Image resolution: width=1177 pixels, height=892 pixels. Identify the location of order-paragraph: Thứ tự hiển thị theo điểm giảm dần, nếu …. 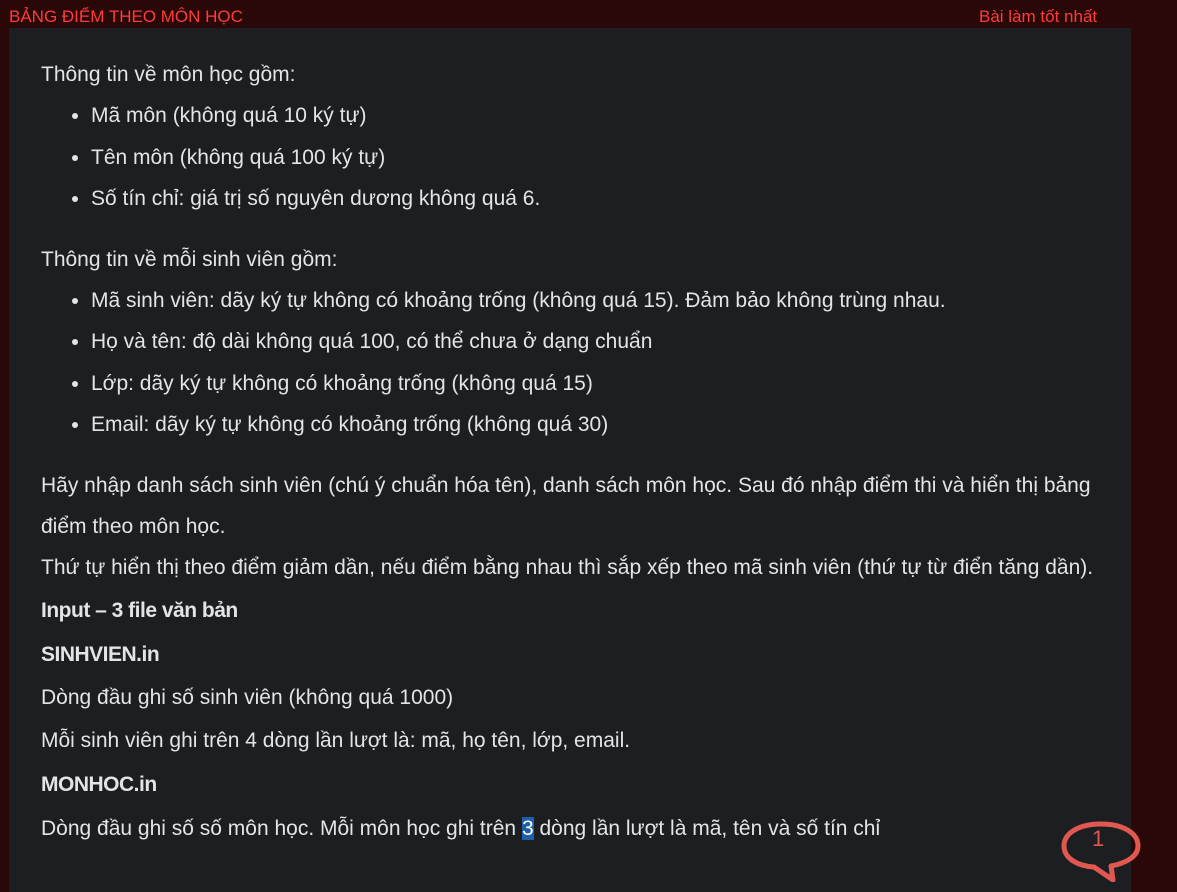
(567, 567).